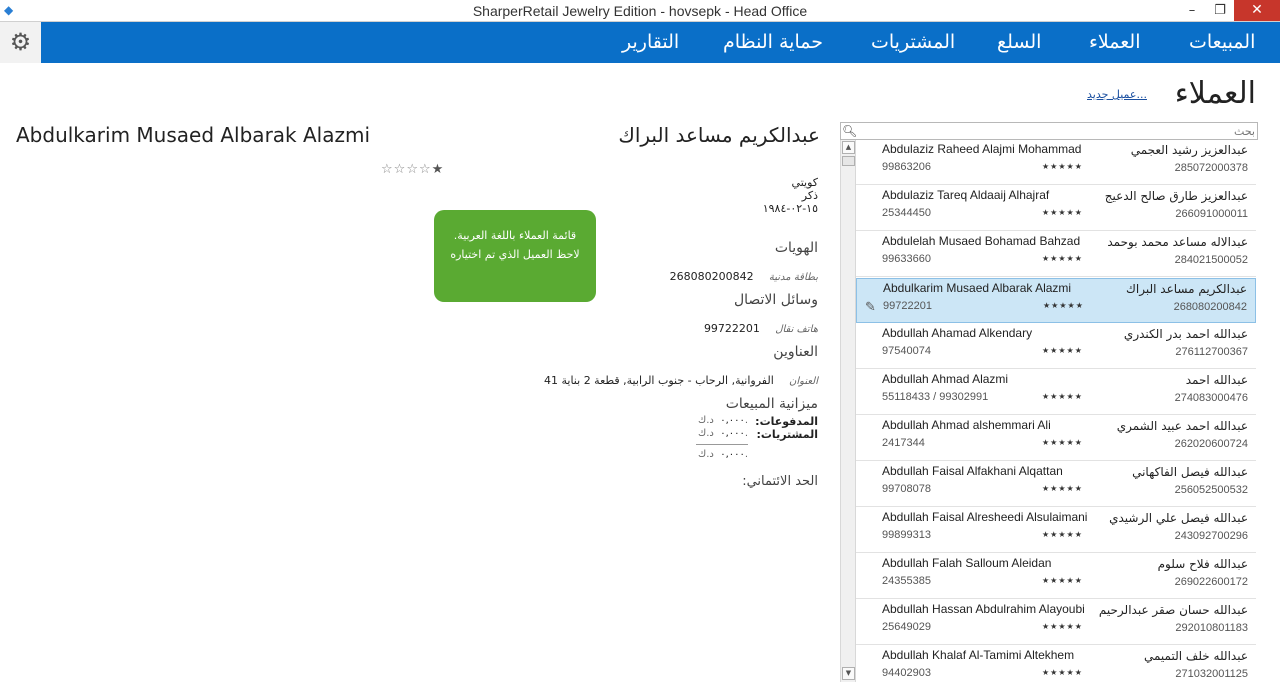 This screenshot has width=1280, height=682. Describe the element at coordinates (761, 326) in the screenshot. I see `phone-row: هاتف نقال 99722201` at that location.